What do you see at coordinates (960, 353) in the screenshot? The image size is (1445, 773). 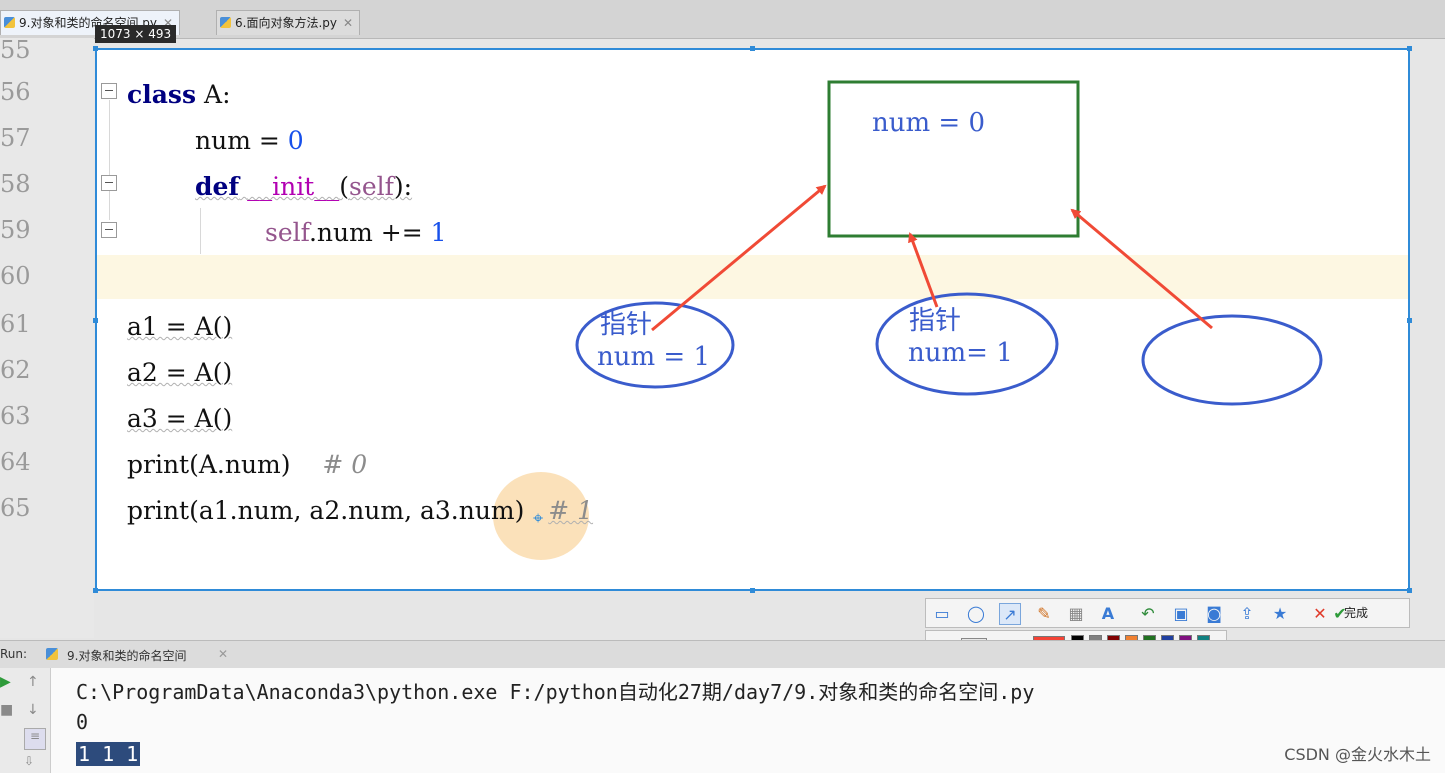 I see `ellipse-label: num= 1` at bounding box center [960, 353].